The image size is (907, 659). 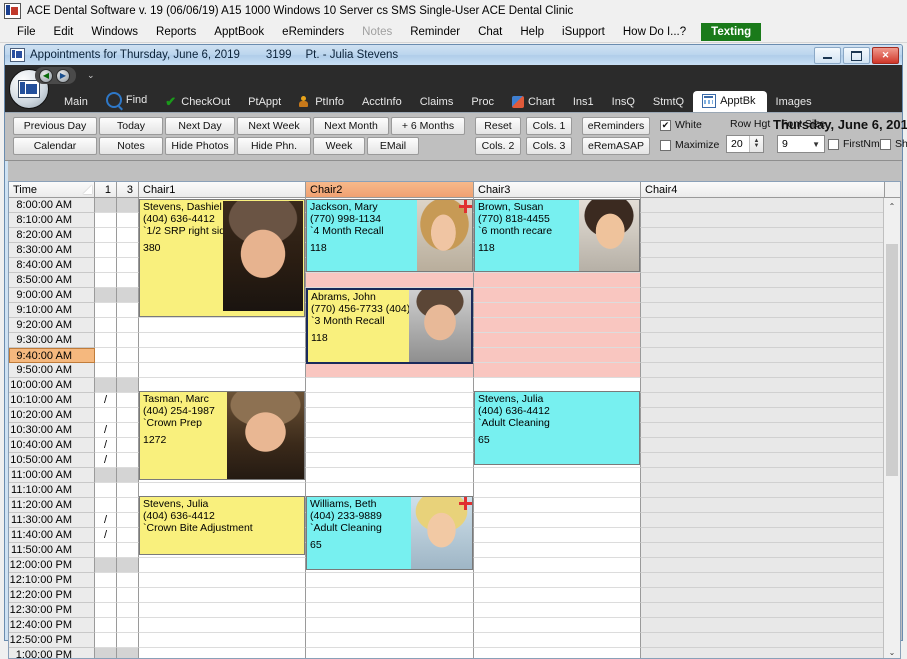 What do you see at coordinates (428, 126) in the screenshot?
I see `plus-six-months-button: + 6 Months` at bounding box center [428, 126].